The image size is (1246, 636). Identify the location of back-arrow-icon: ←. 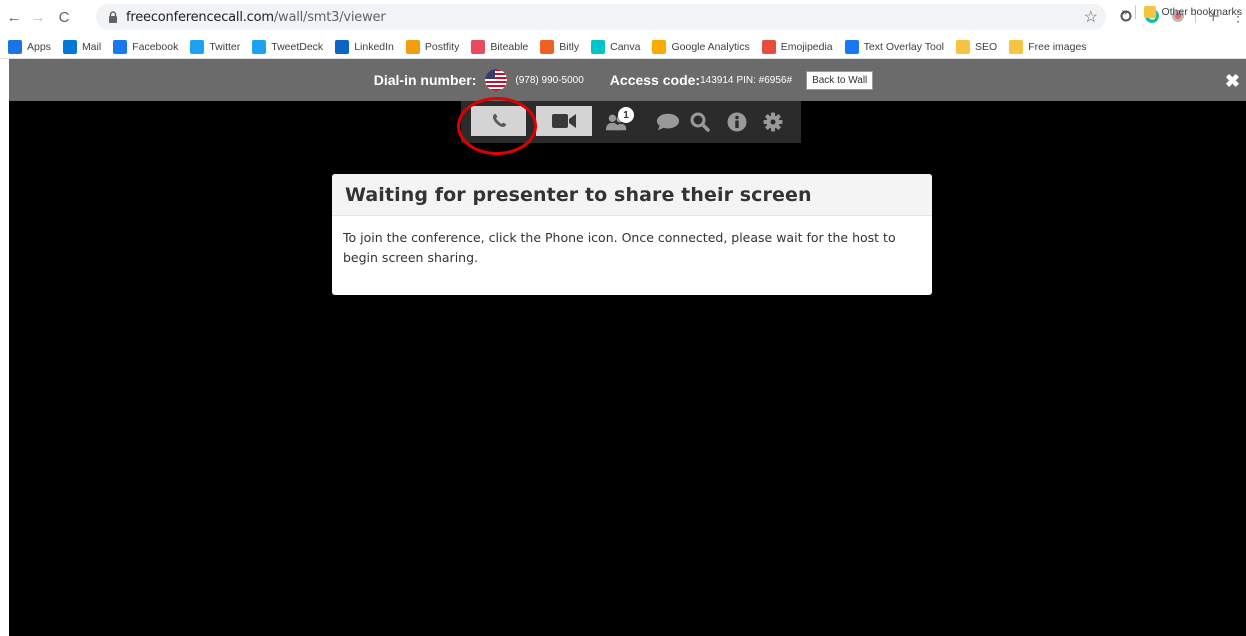
(14, 18).